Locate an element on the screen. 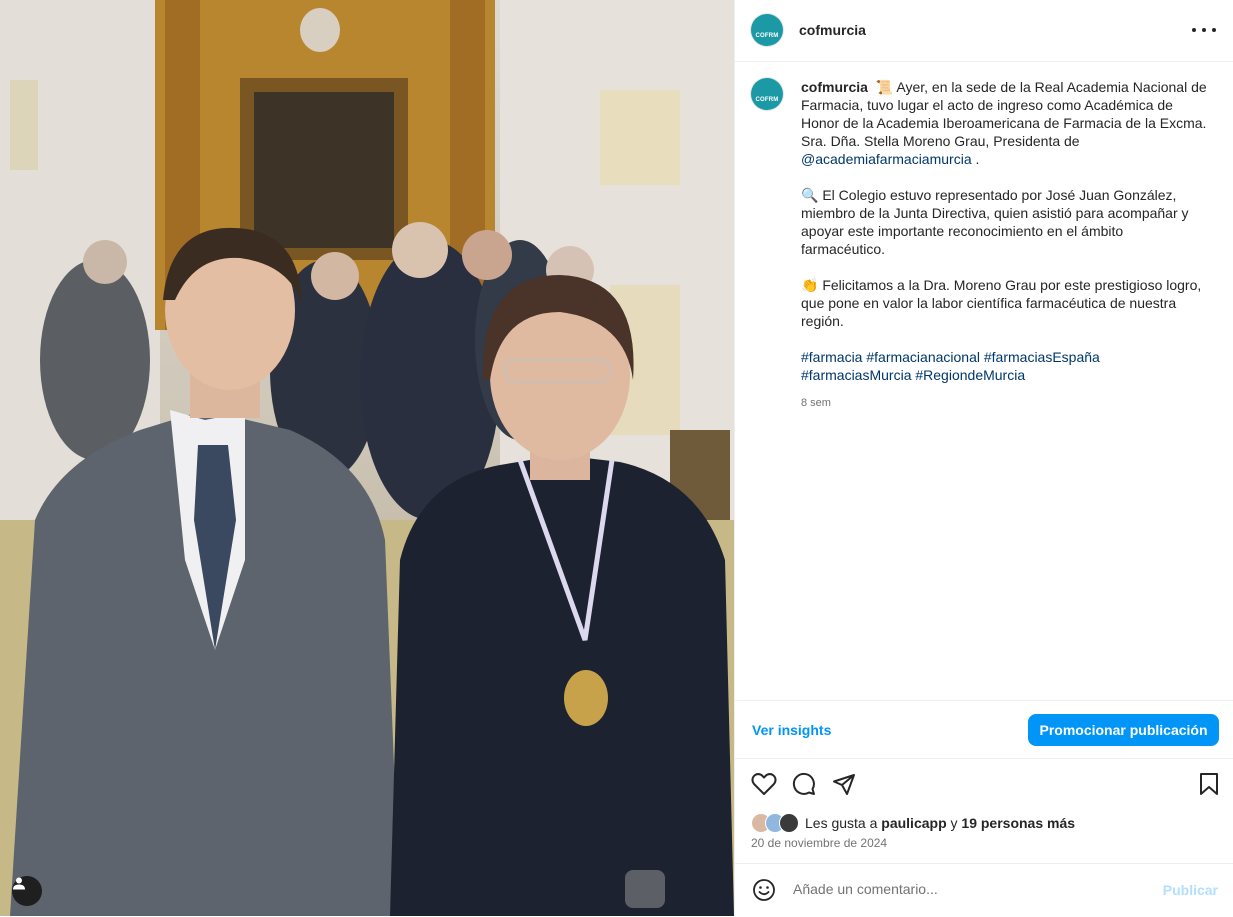 The height and width of the screenshot is (917, 1233). liker-avatar is located at coordinates (789, 823).